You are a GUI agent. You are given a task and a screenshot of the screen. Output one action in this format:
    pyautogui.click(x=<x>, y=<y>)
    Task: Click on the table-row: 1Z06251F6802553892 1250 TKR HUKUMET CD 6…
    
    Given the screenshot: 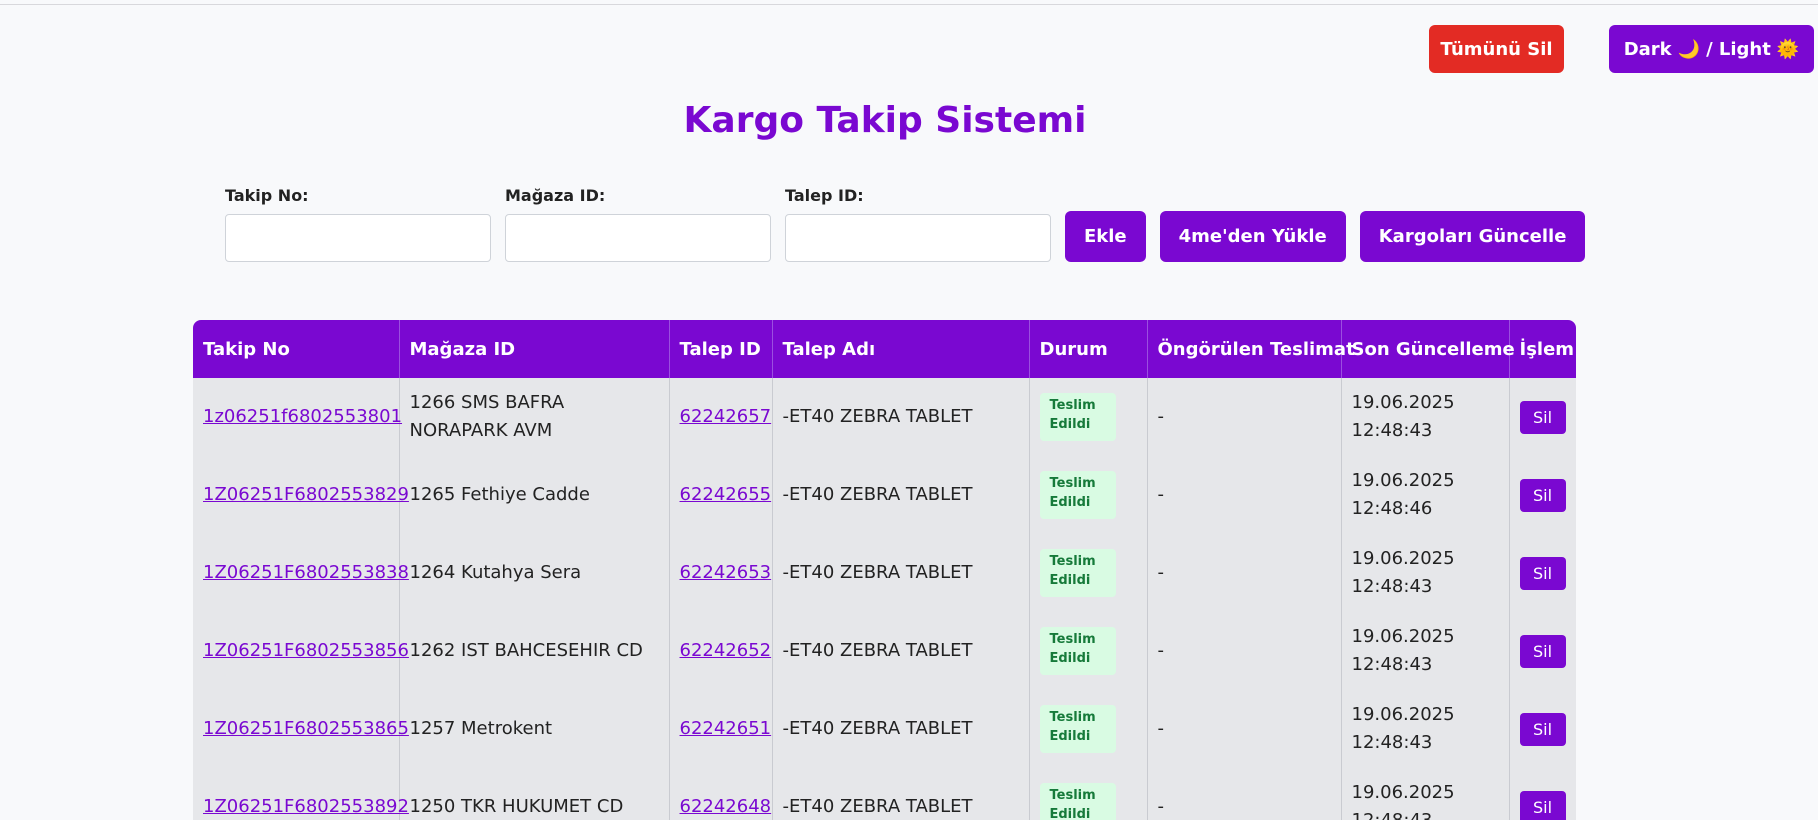 What is the action you would take?
    pyautogui.click(x=884, y=794)
    